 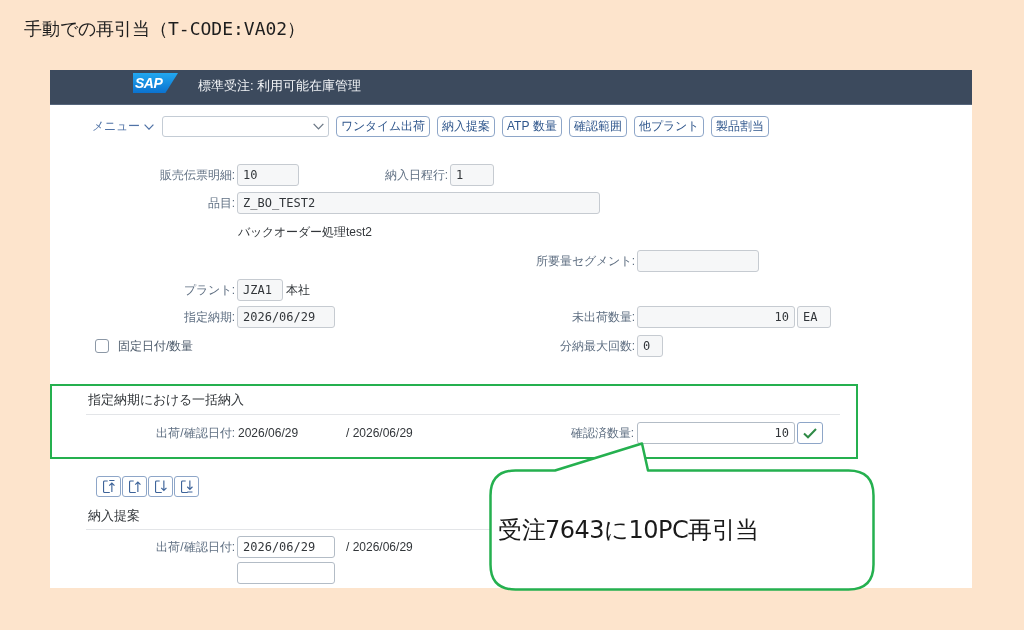 What do you see at coordinates (472, 175) in the screenshot?
I see `input-field: 1` at bounding box center [472, 175].